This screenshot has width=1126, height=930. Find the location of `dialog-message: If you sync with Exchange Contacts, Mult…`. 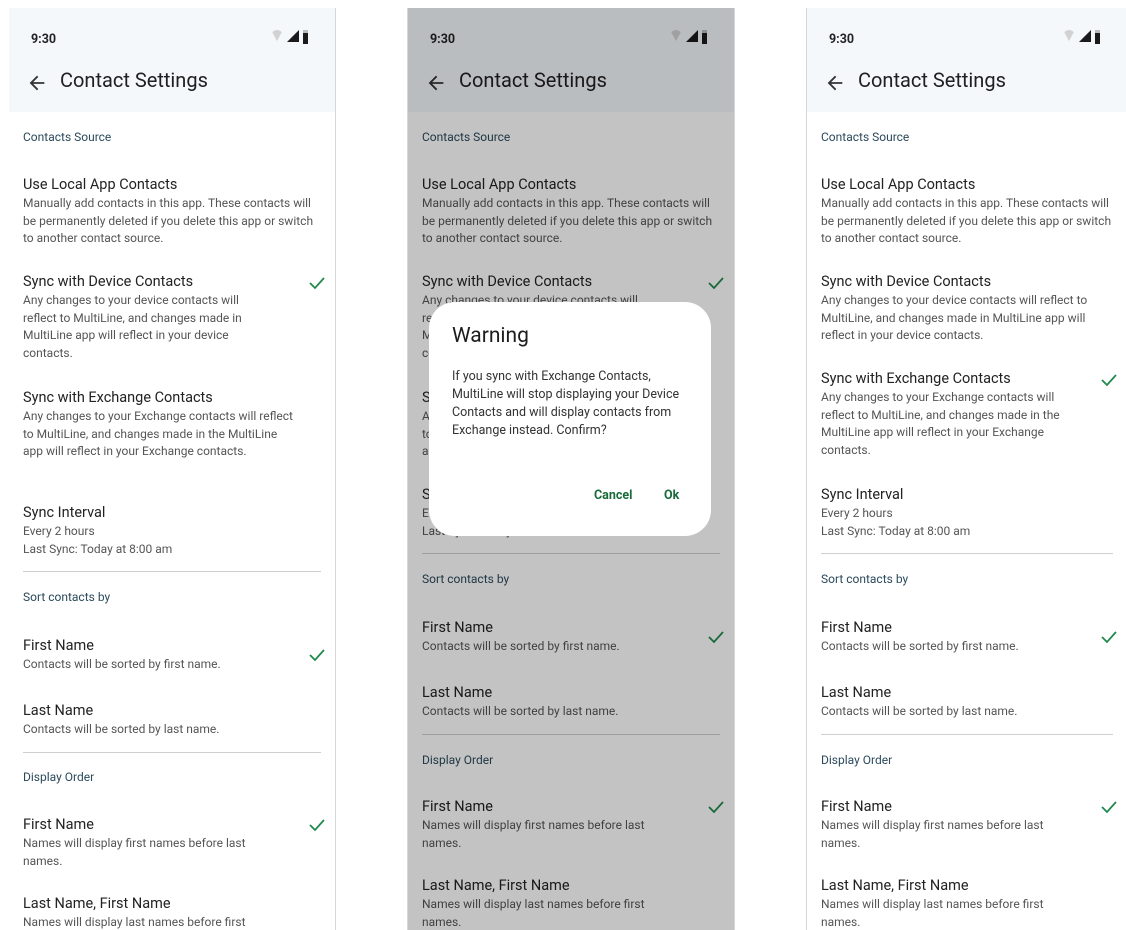

dialog-message: If you sync with Exchange Contacts, Mult… is located at coordinates (566, 403).